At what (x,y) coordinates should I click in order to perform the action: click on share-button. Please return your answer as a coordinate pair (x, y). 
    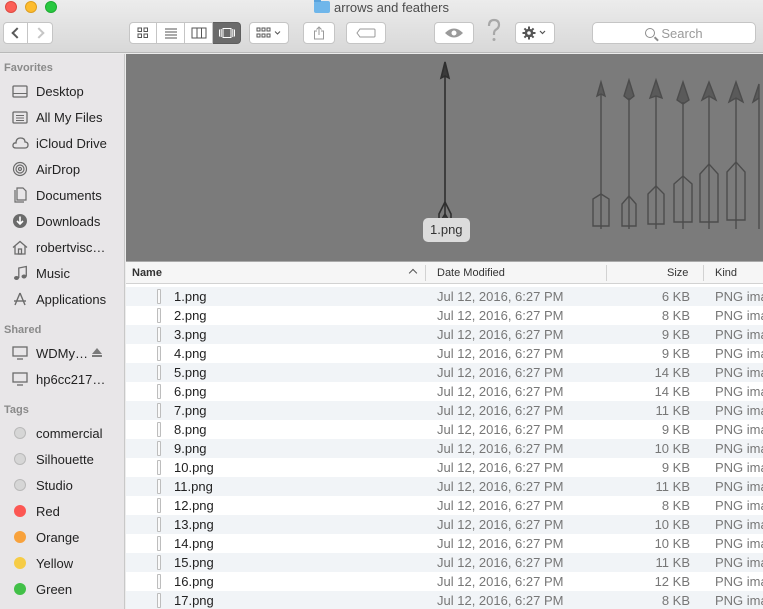
    Looking at the image, I should click on (319, 33).